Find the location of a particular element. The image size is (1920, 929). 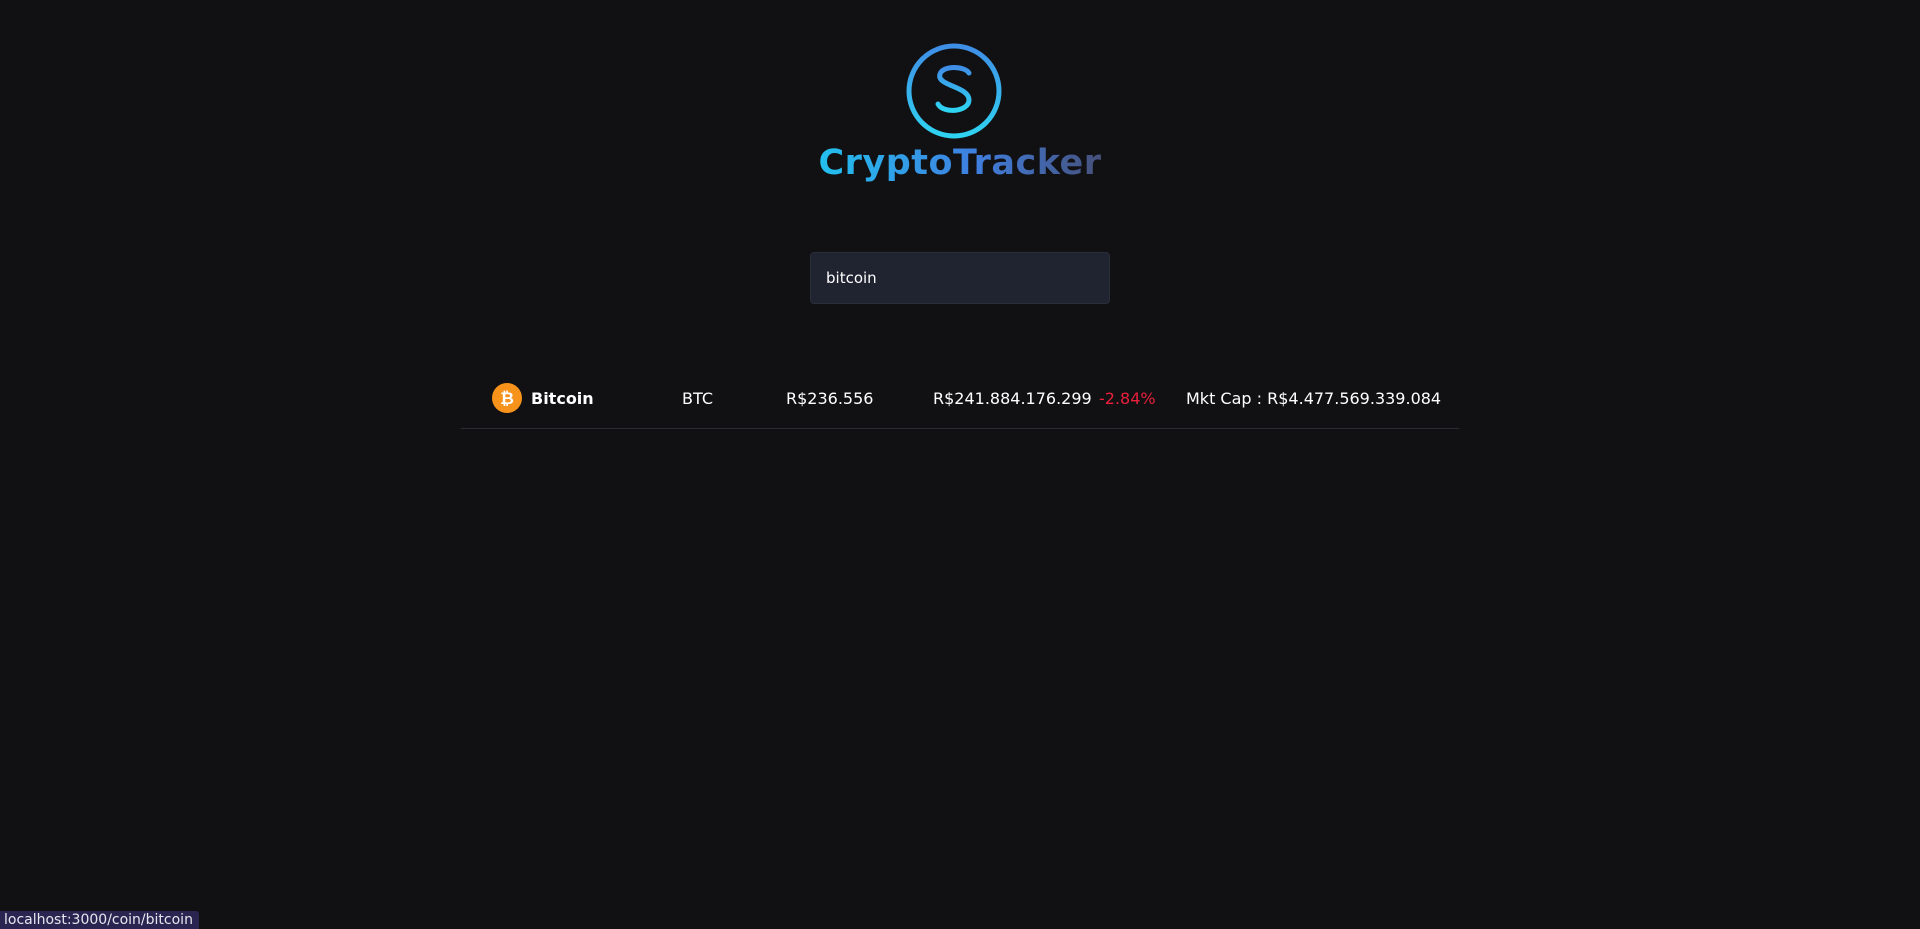

coin-volume: R$241.884.176.299 is located at coordinates (1012, 398).